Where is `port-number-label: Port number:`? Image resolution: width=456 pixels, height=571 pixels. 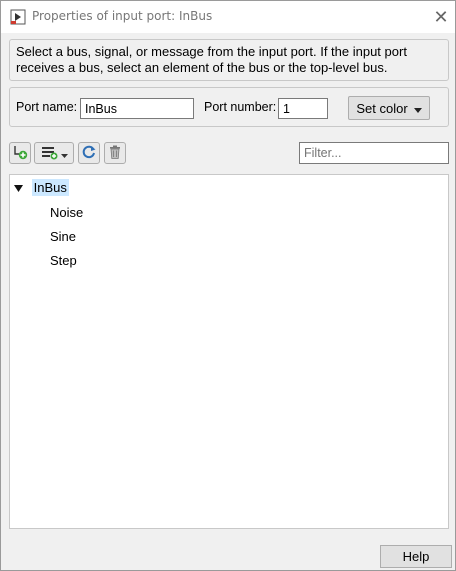
port-number-label: Port number: is located at coordinates (240, 107).